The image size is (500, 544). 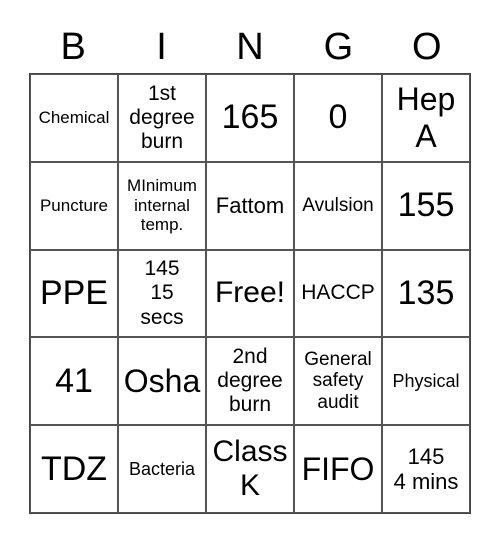 What do you see at coordinates (162, 205) in the screenshot?
I see `bingo-cell: MInimum internal temp.` at bounding box center [162, 205].